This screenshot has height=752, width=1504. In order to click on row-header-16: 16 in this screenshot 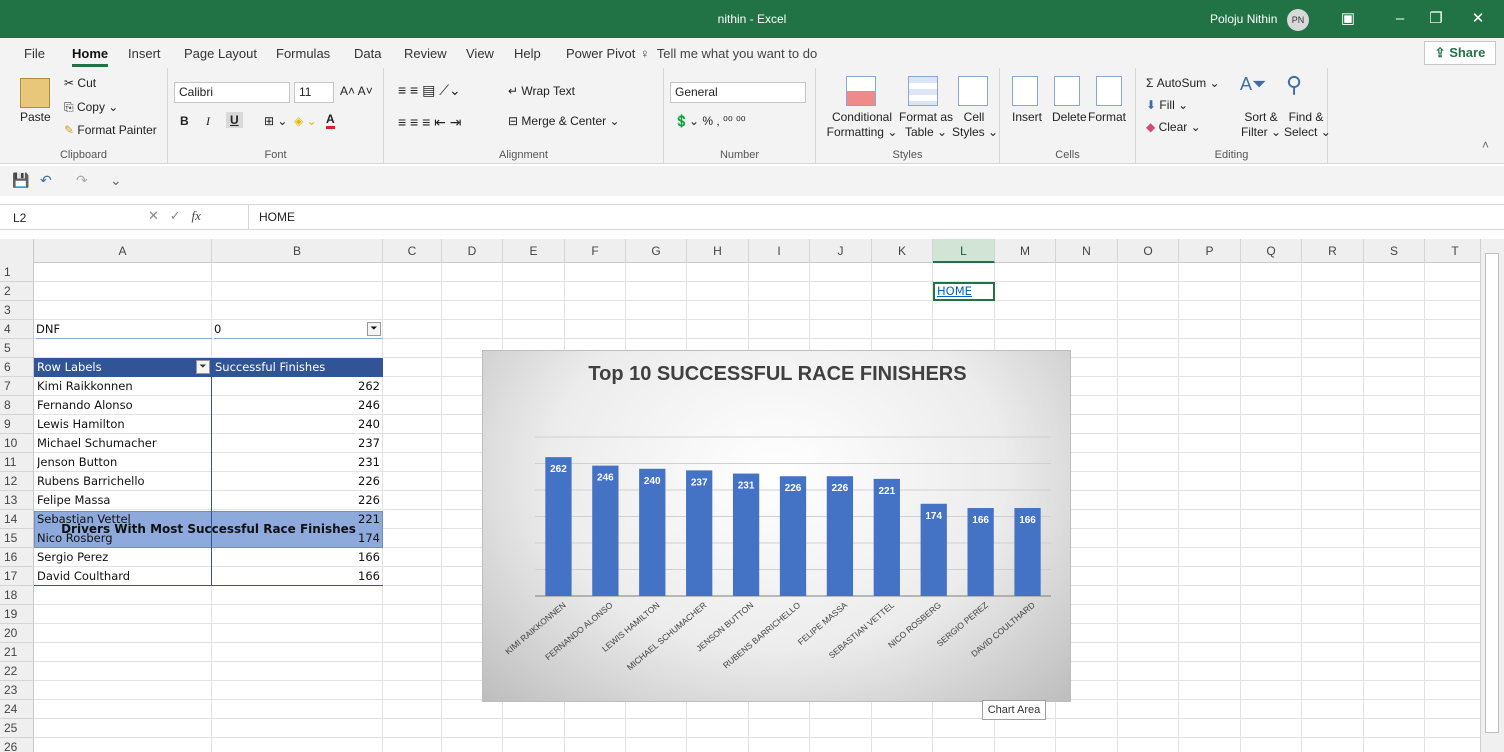, I will do `click(17, 557)`.